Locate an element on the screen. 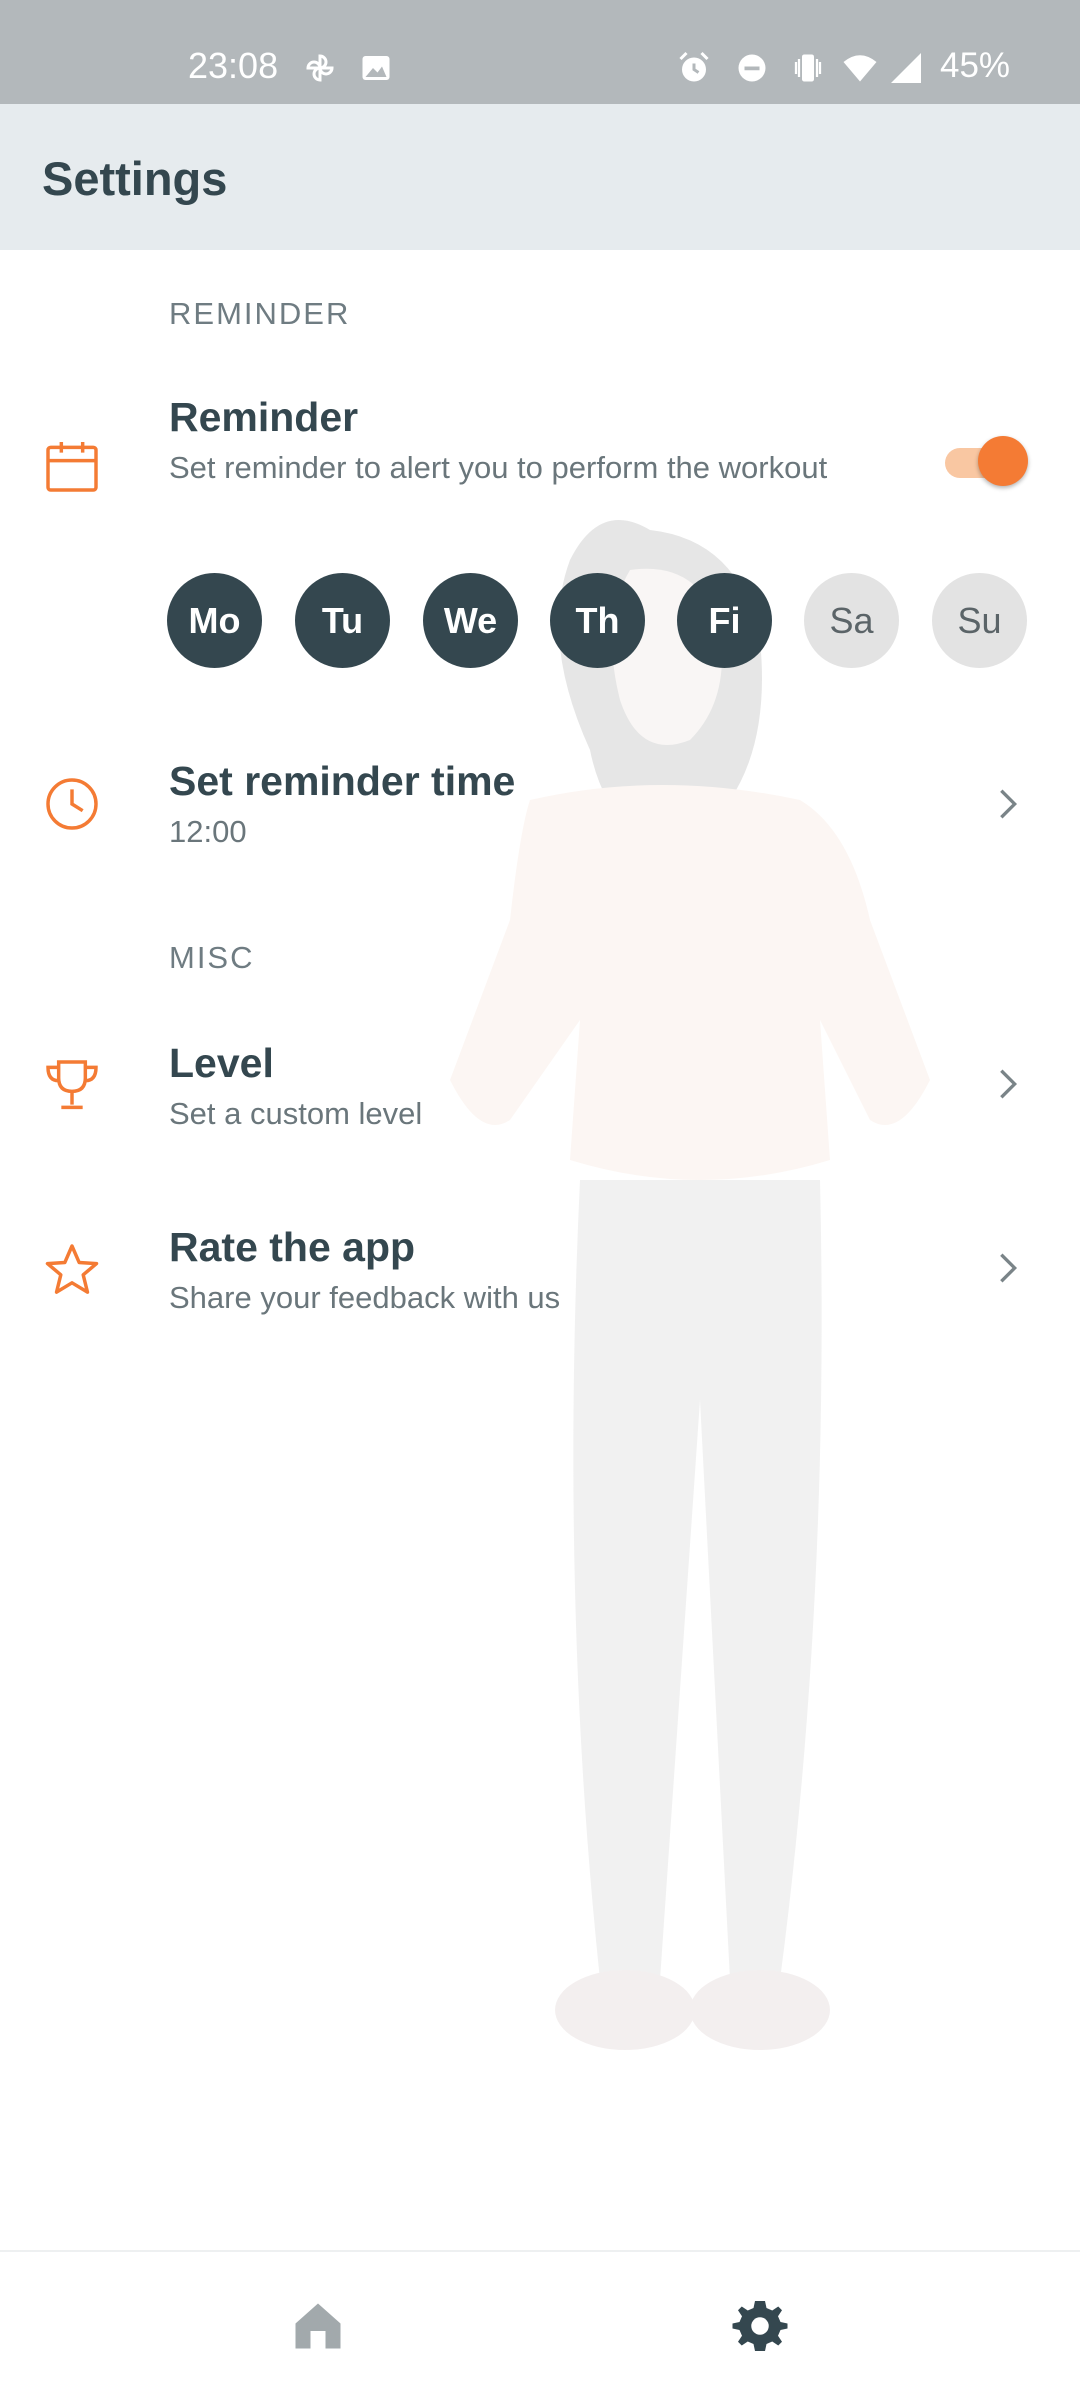 The image size is (1080, 2402). reminder-title: Reminder is located at coordinates (264, 417).